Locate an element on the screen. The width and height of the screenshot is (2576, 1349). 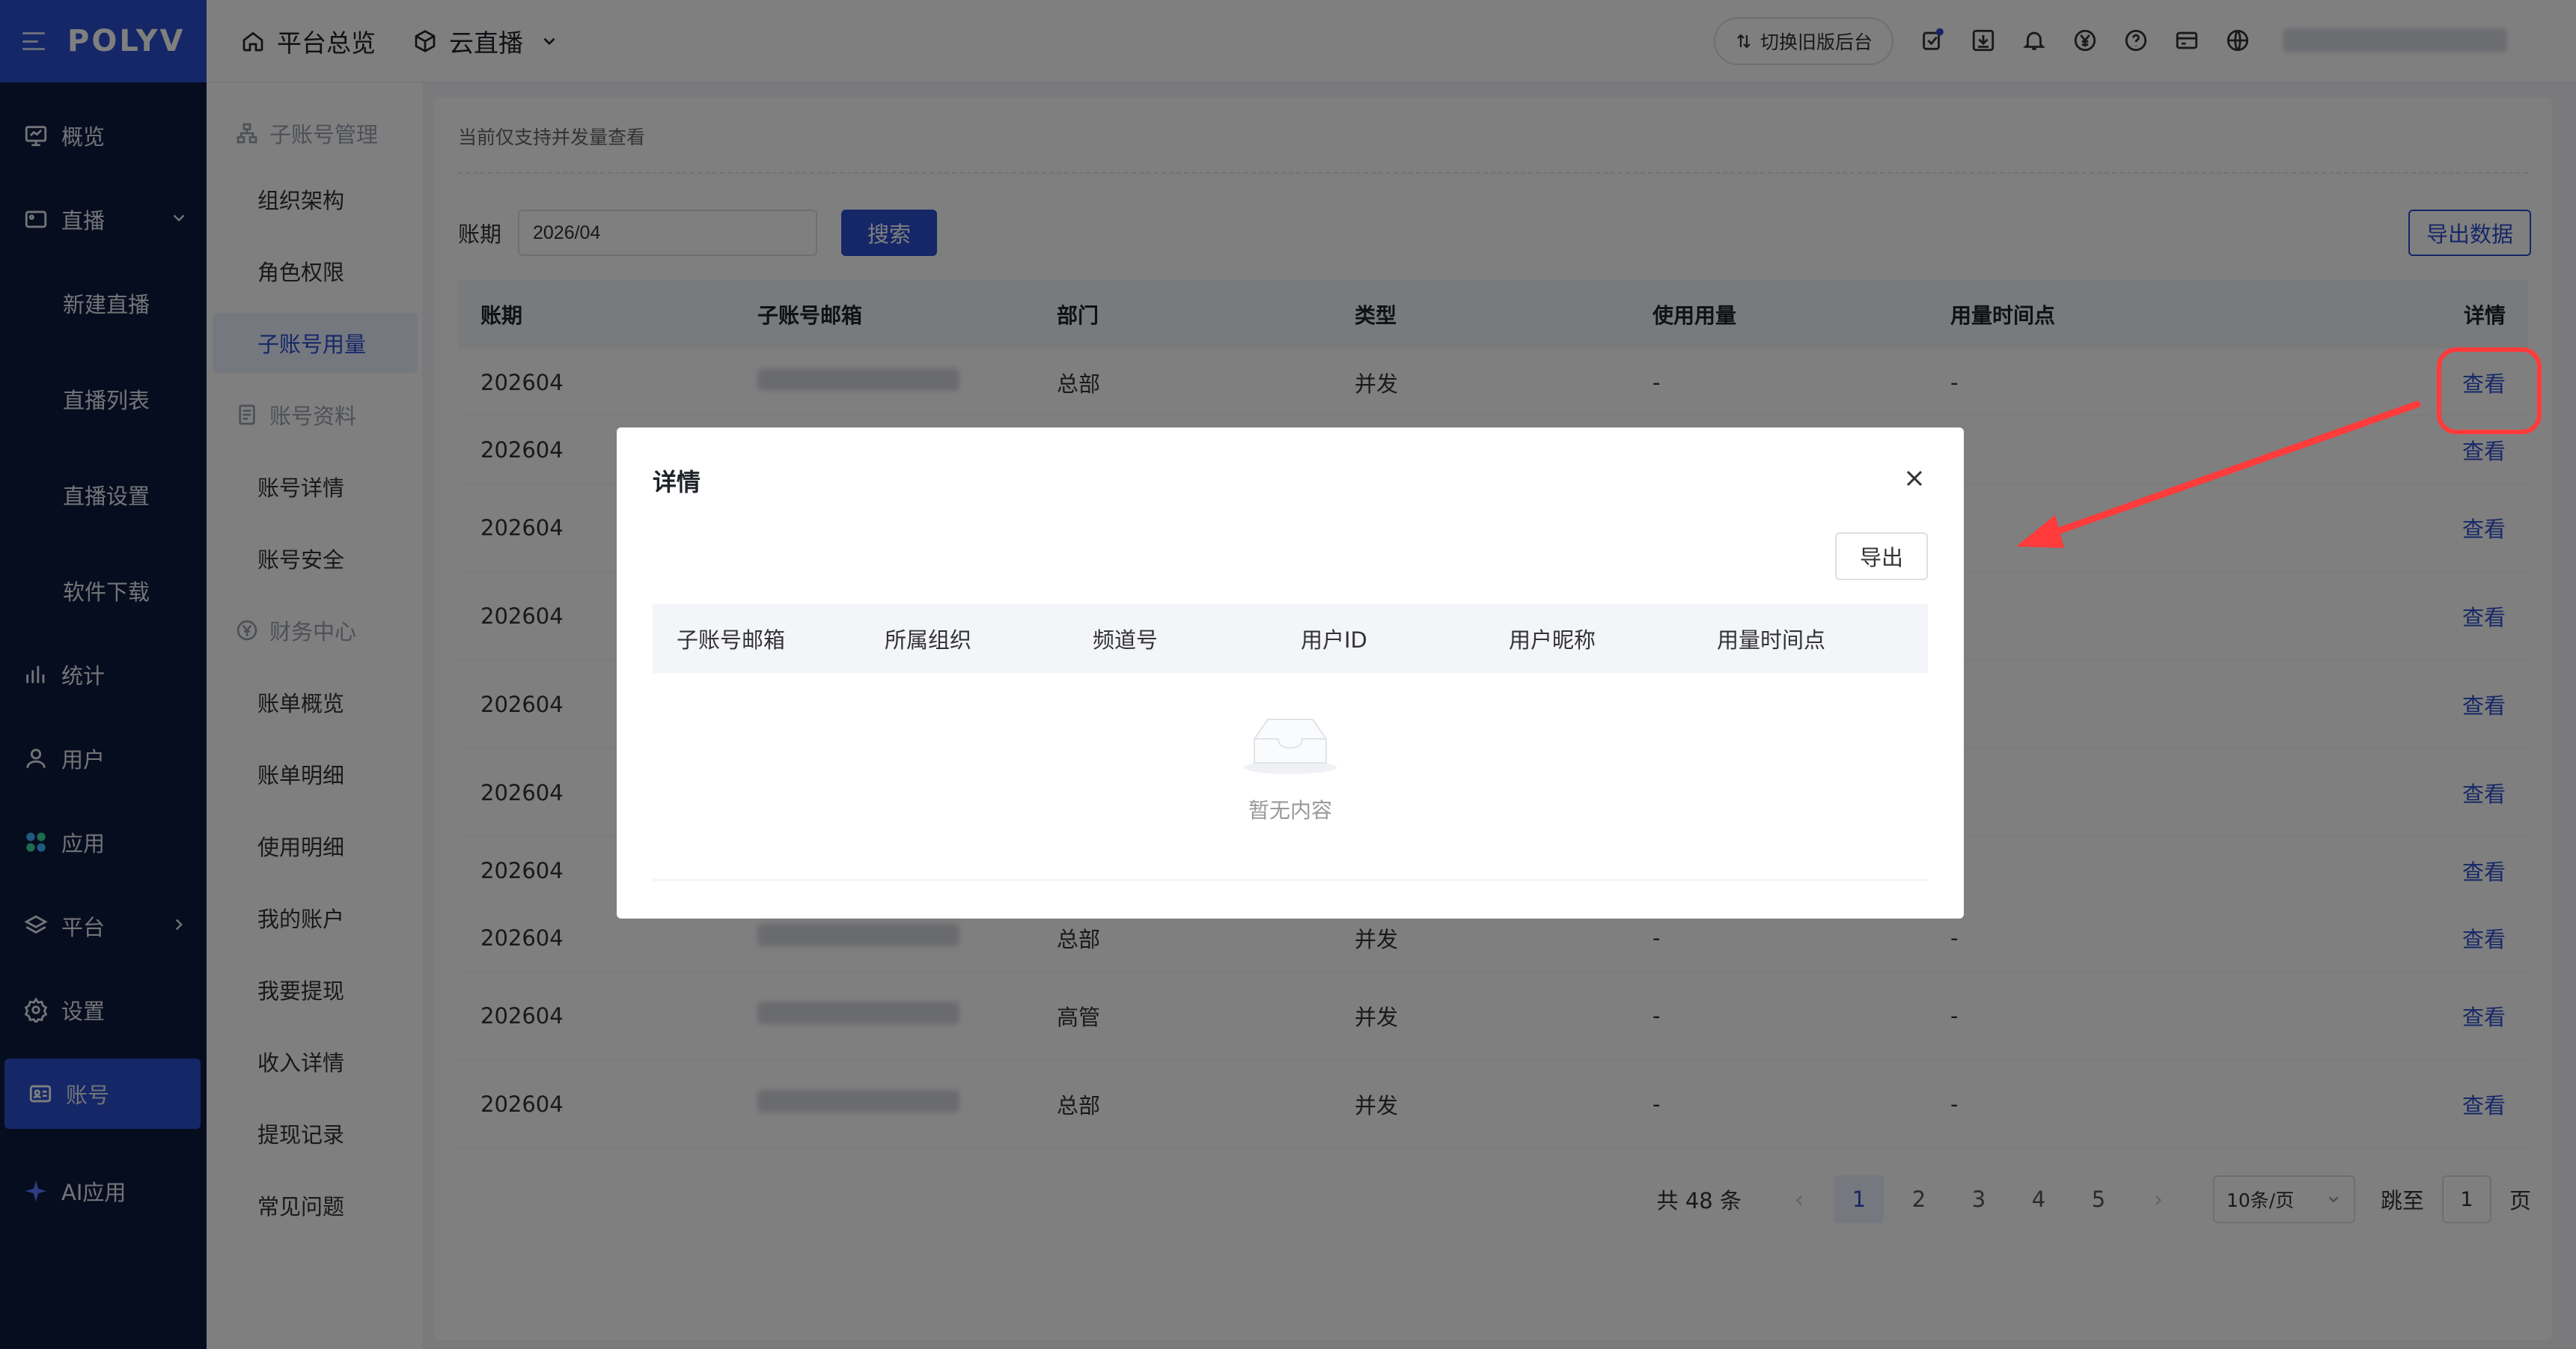
annotation-arrow is located at coordinates (2218, 474).